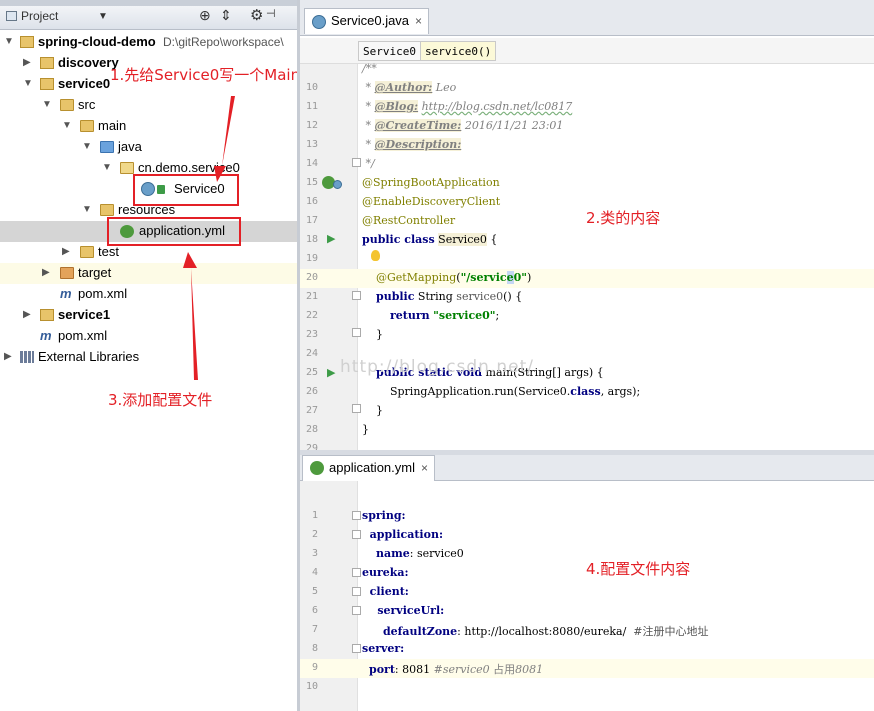 This screenshot has width=874, height=711. Describe the element at coordinates (638, 569) in the screenshot. I see `annotation-step-4: 4.配置文件内容` at that location.